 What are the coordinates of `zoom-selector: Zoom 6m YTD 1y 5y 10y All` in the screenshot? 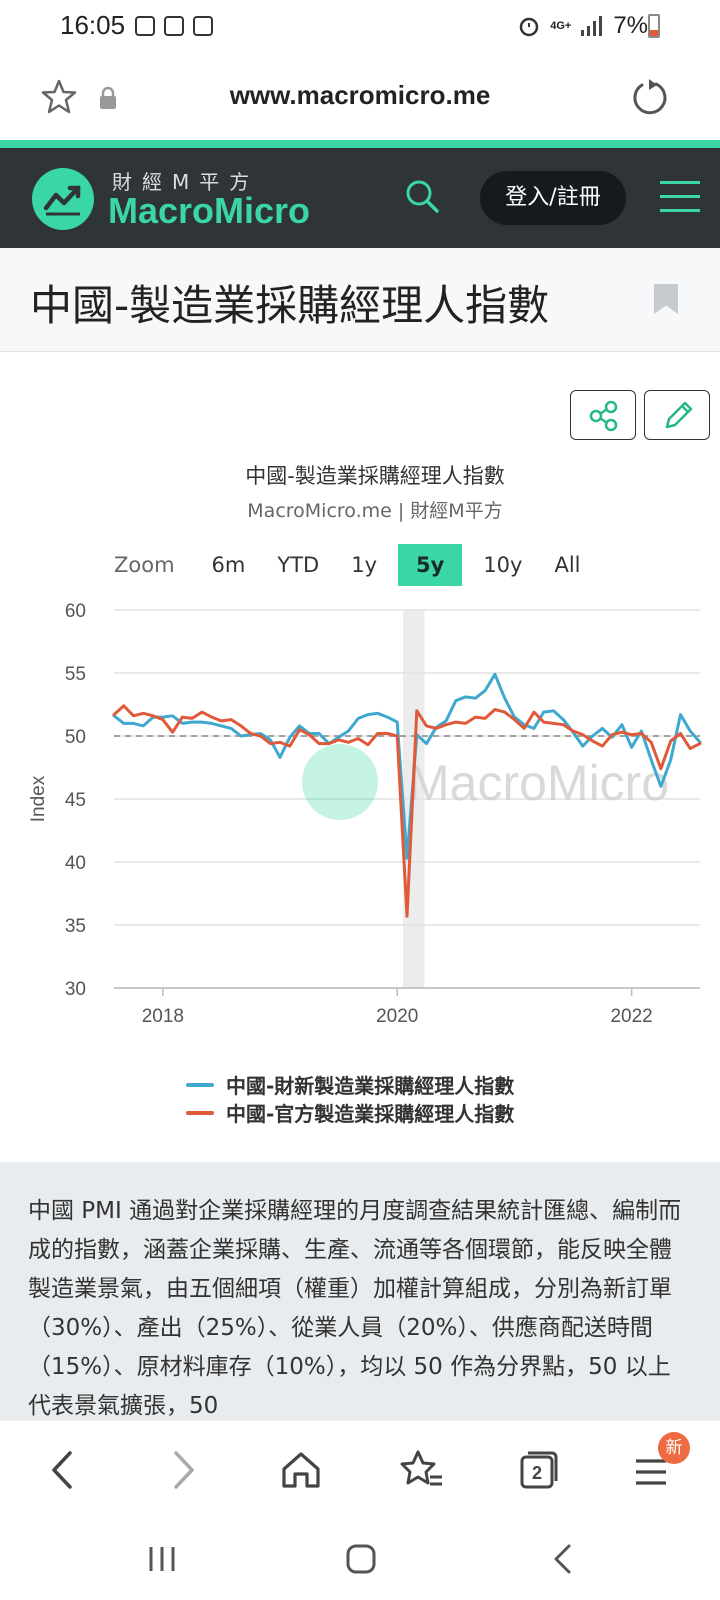 It's located at (358, 565).